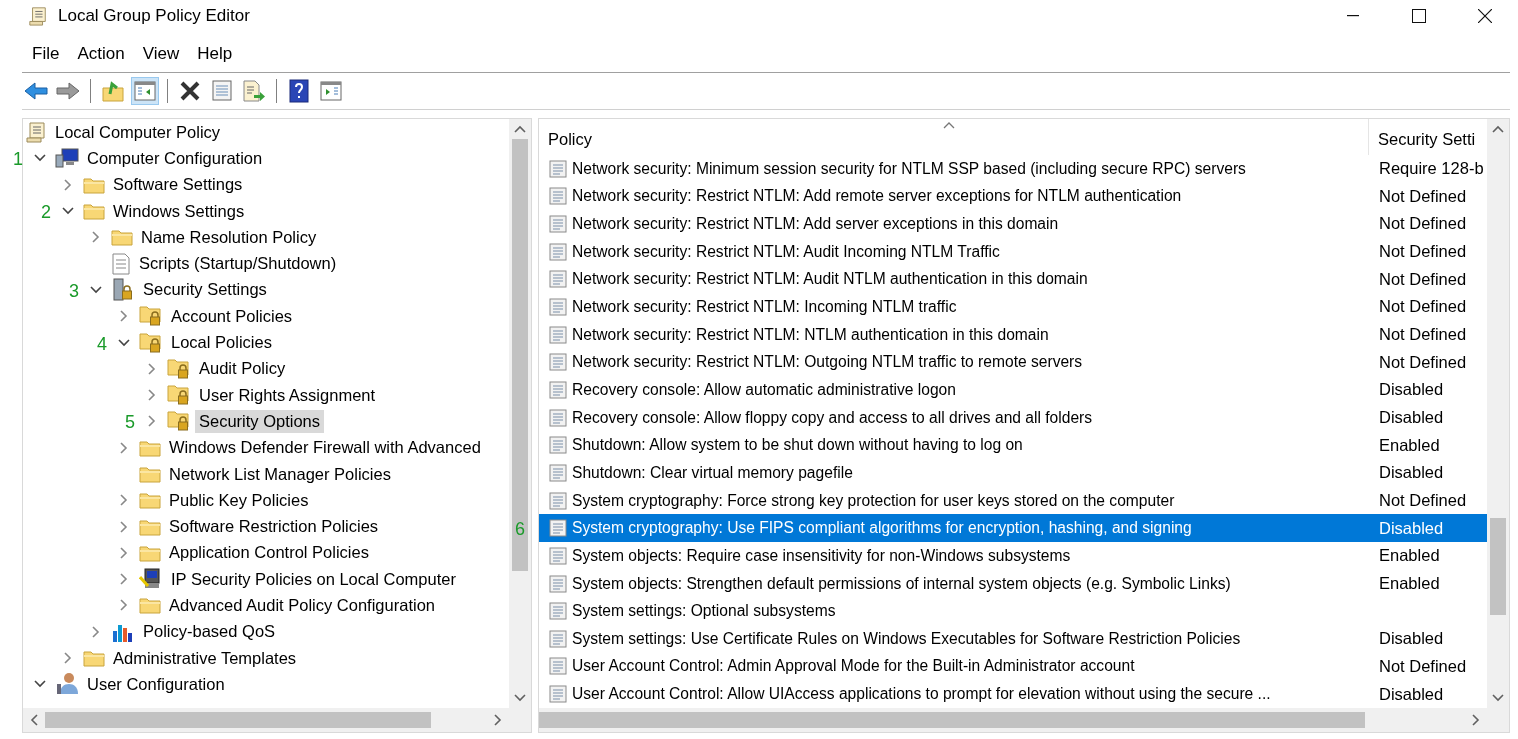 This screenshot has width=1518, height=739. I want to click on menu-item: Help, so click(215, 54).